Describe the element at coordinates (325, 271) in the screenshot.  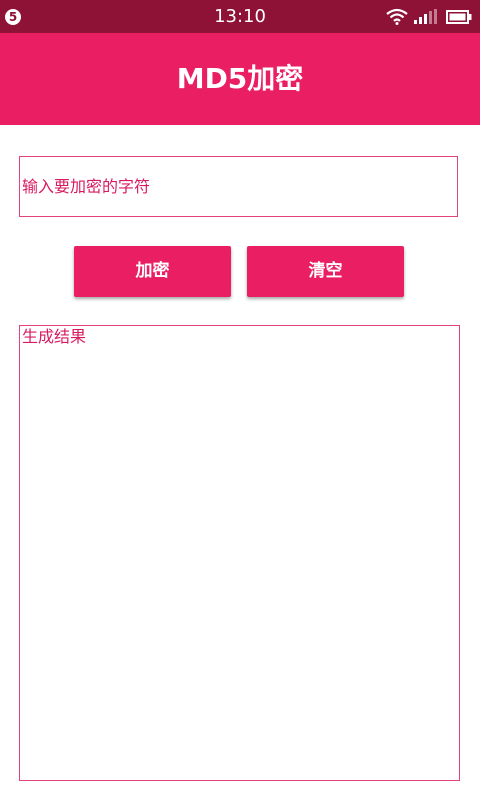
I see `clear-button: 清空` at that location.